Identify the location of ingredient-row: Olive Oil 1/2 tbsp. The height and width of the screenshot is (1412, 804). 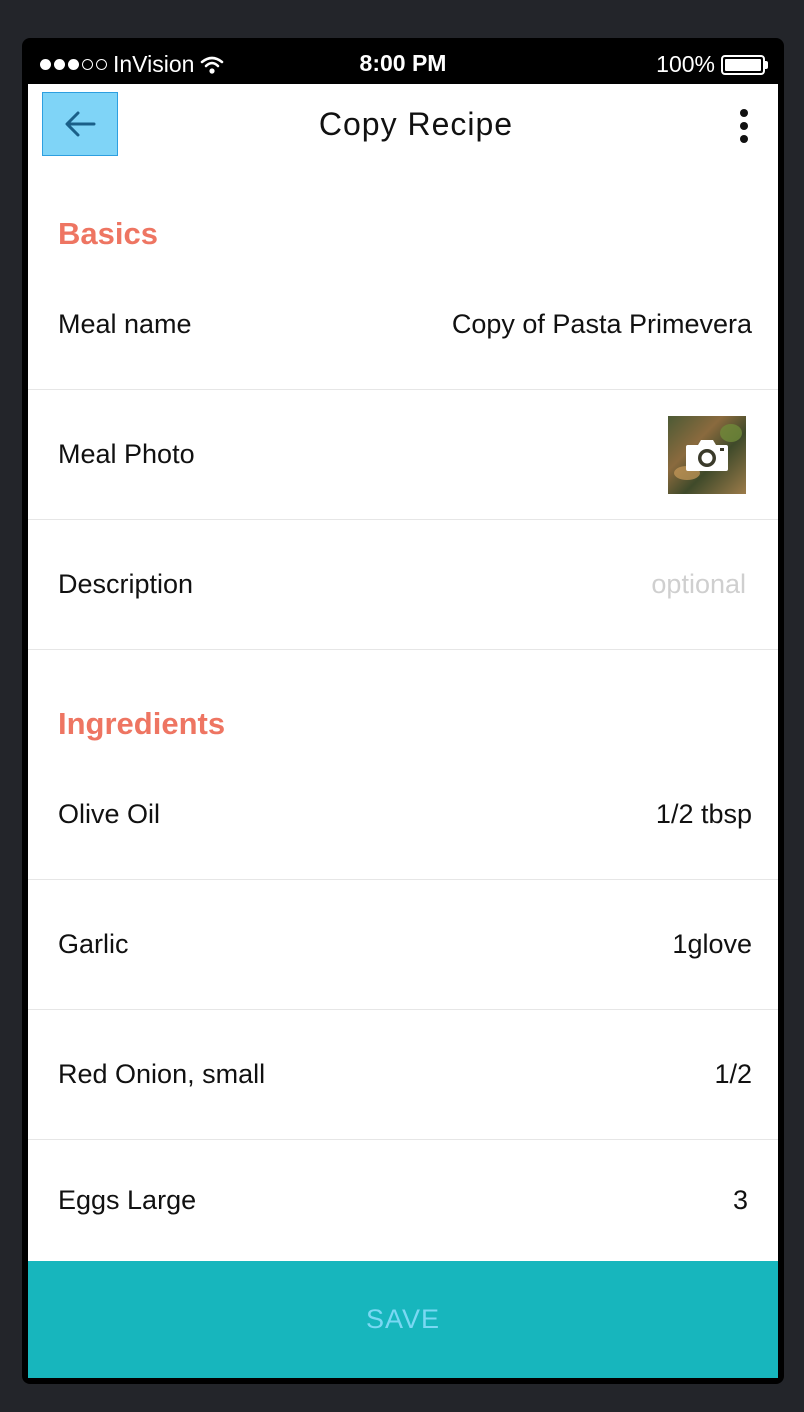
(403, 815).